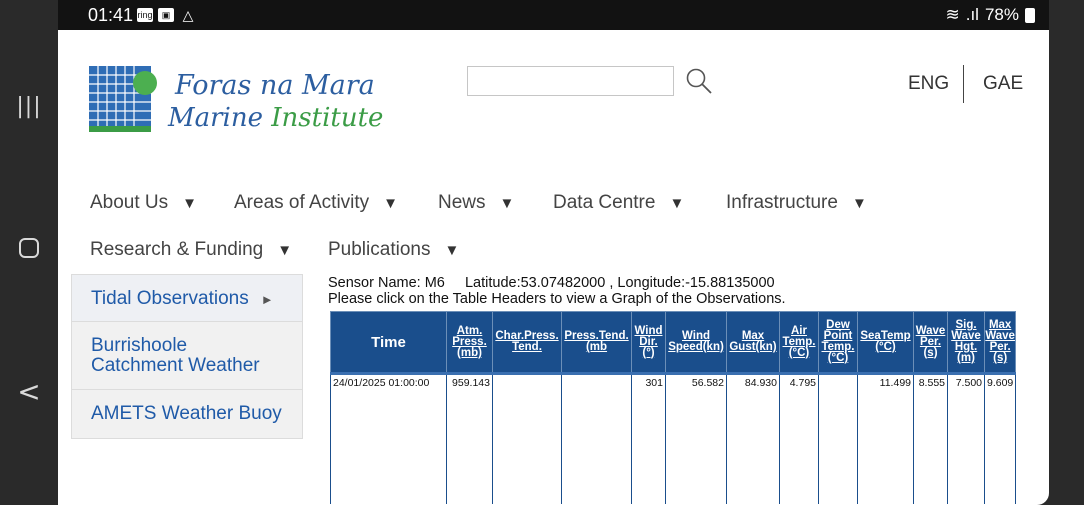  What do you see at coordinates (469, 342) in the screenshot?
I see `column-header-link: Atm. Press. (mb)` at bounding box center [469, 342].